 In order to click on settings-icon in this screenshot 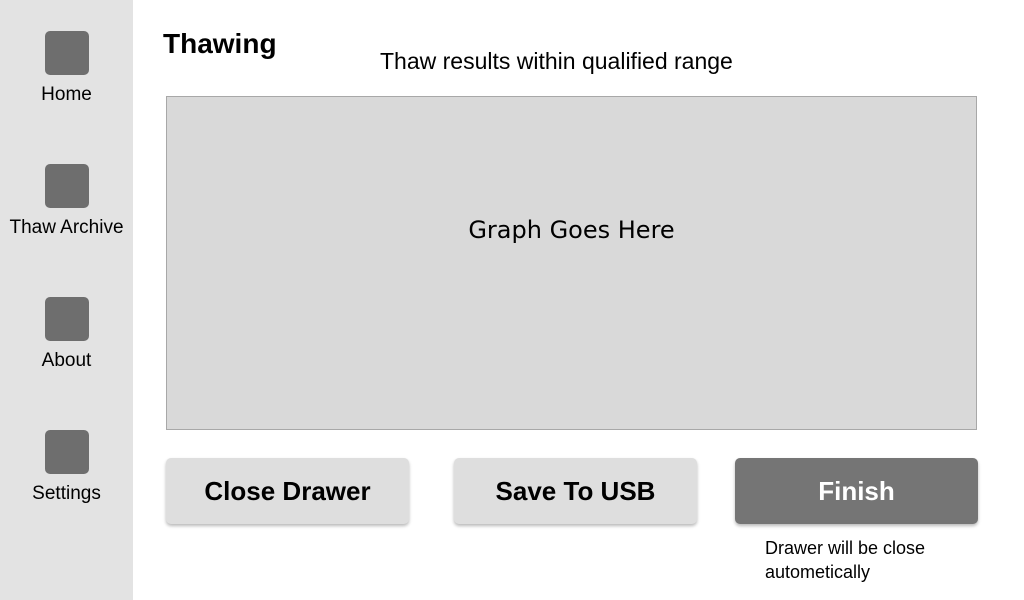, I will do `click(66, 452)`.